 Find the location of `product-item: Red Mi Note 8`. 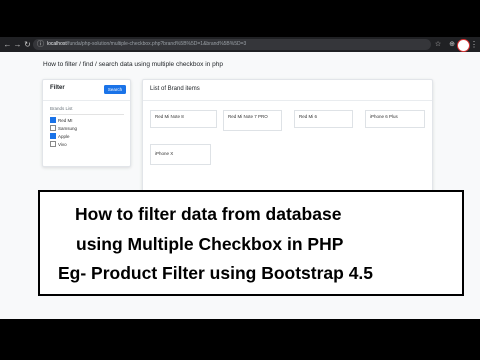

product-item: Red Mi Note 8 is located at coordinates (183, 119).